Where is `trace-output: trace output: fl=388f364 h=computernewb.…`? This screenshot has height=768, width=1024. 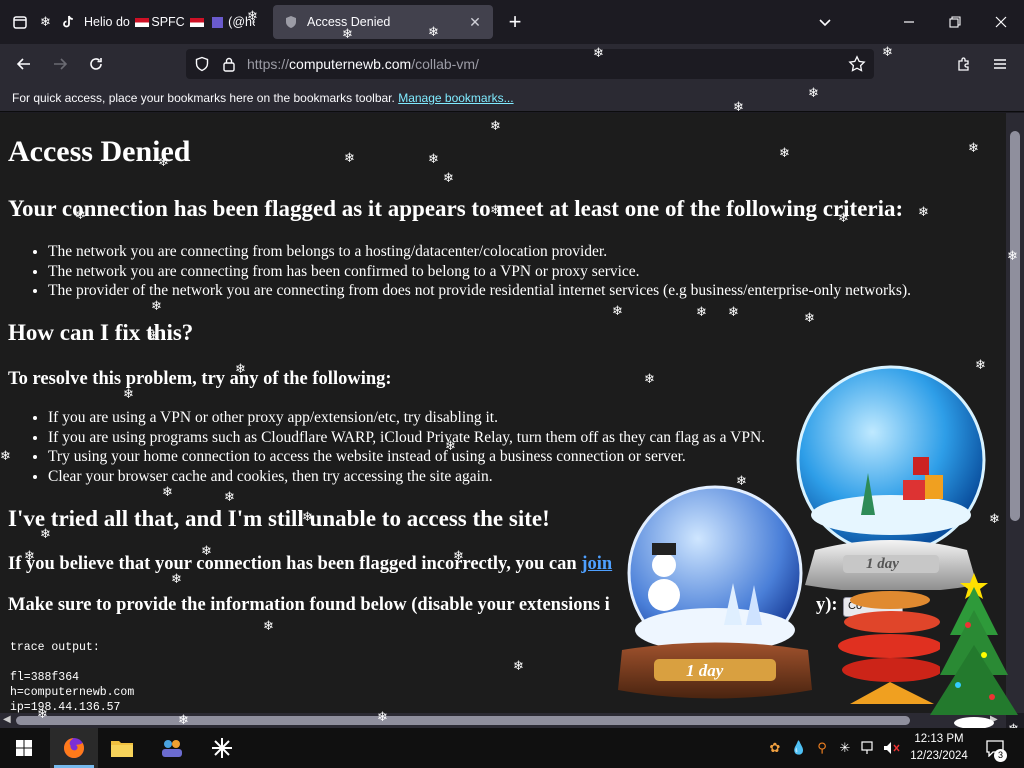
trace-output: trace output: fl=388f364 h=computernewb.… is located at coordinates (72, 676).